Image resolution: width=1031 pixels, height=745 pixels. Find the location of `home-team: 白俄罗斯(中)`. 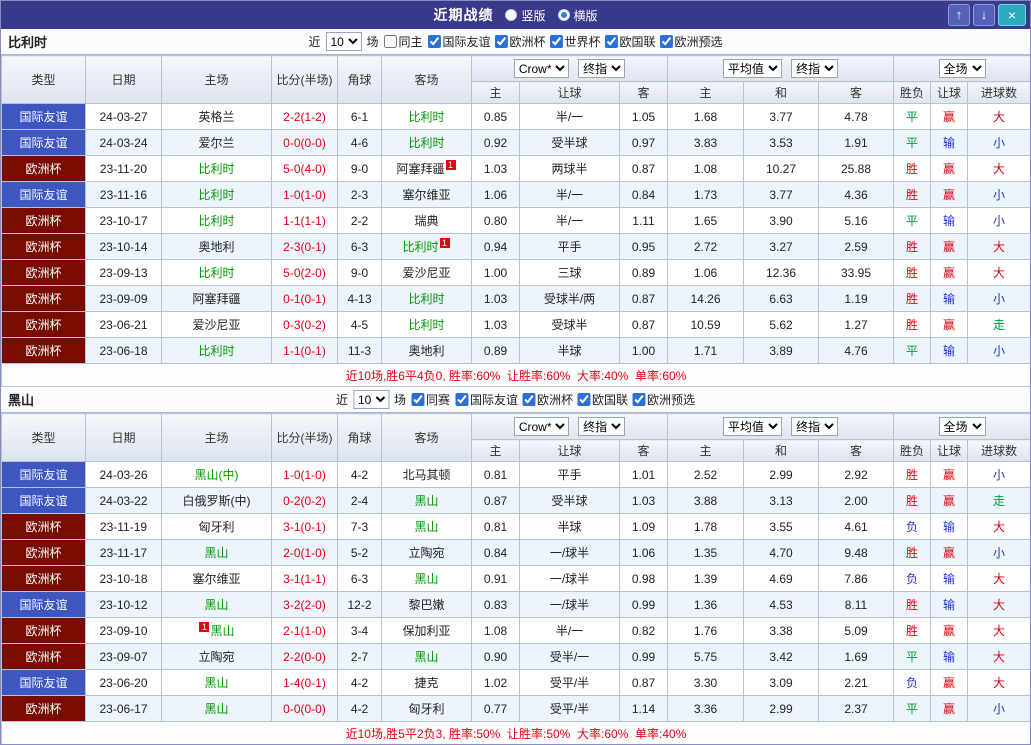

home-team: 白俄罗斯(中) is located at coordinates (216, 500).